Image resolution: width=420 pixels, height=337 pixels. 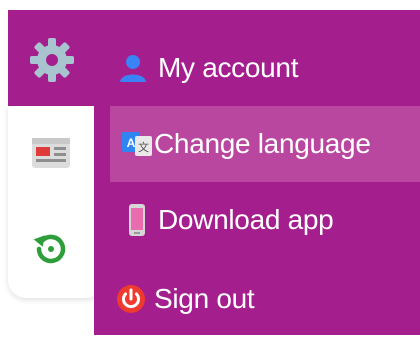 I want to click on phone-icon, so click(x=137, y=220).